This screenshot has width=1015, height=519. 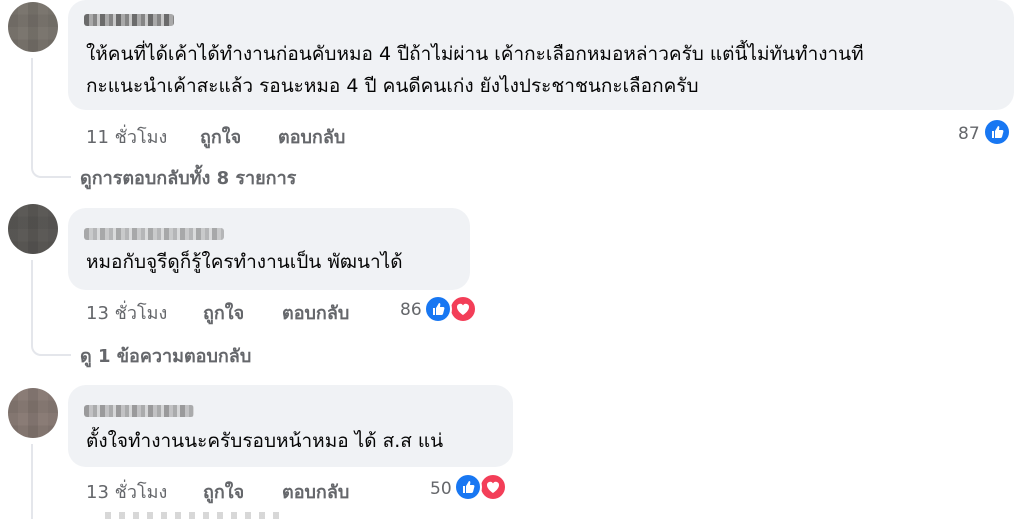 What do you see at coordinates (265, 441) in the screenshot?
I see `comment-text: ตั้งใจทำงานนะครับรอบหน้าหมอ ได้ ส.ส แน่` at bounding box center [265, 441].